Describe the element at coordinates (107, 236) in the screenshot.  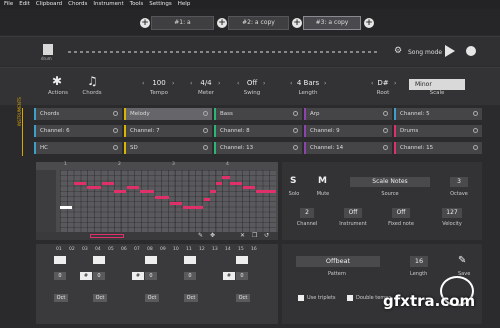
I see `scroll-bar` at that location.